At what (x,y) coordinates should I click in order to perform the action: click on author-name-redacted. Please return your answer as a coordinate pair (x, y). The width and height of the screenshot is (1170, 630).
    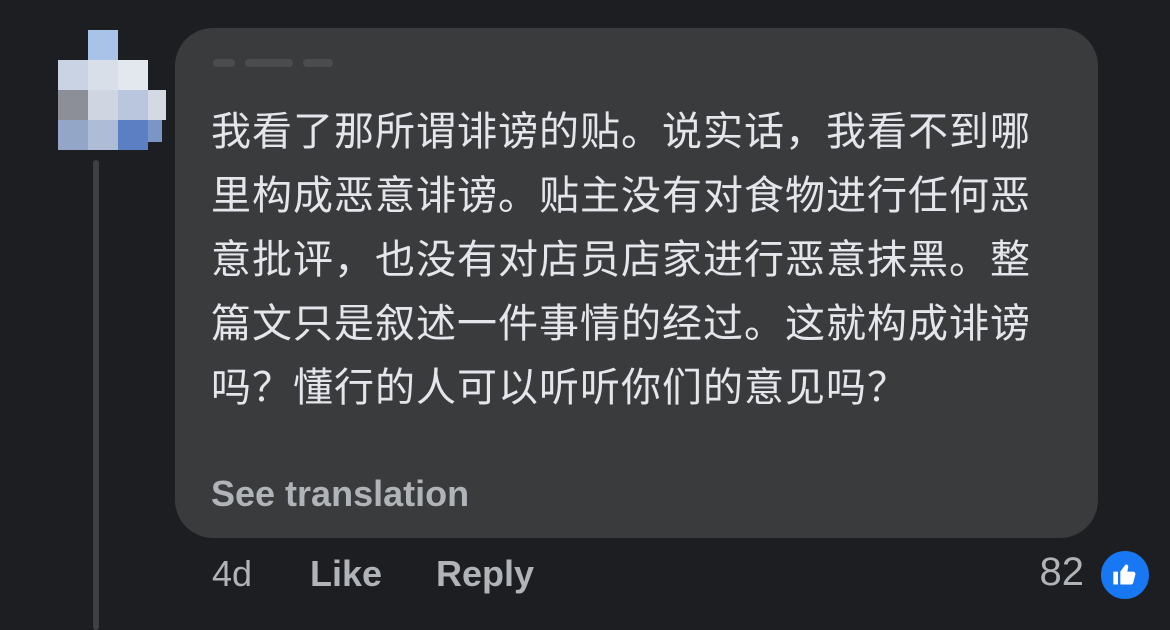
    Looking at the image, I should click on (288, 65).